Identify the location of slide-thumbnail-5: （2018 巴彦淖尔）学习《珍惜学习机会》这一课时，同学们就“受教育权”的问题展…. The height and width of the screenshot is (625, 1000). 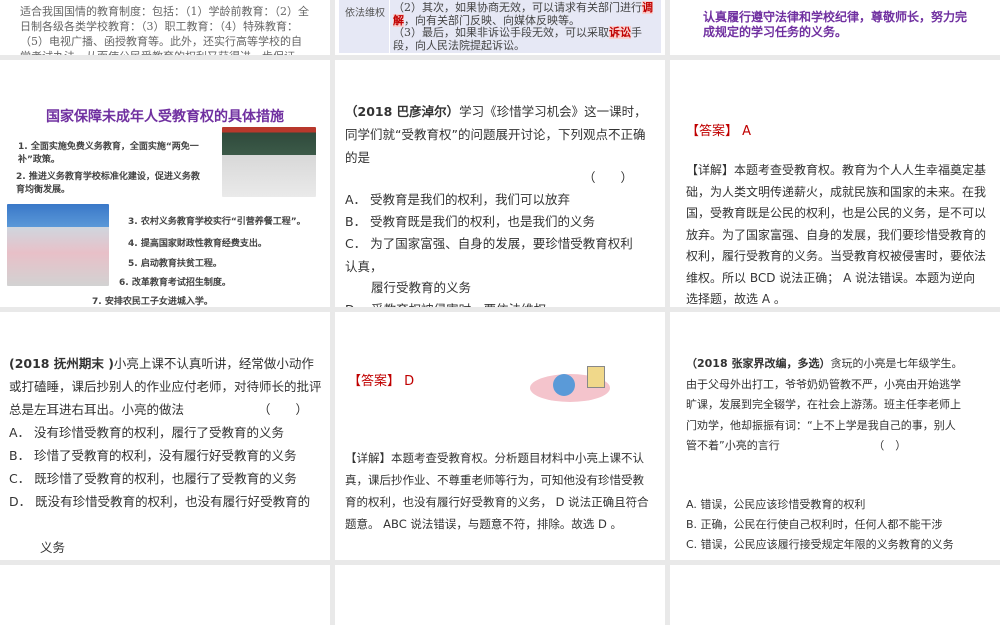
(500, 183).